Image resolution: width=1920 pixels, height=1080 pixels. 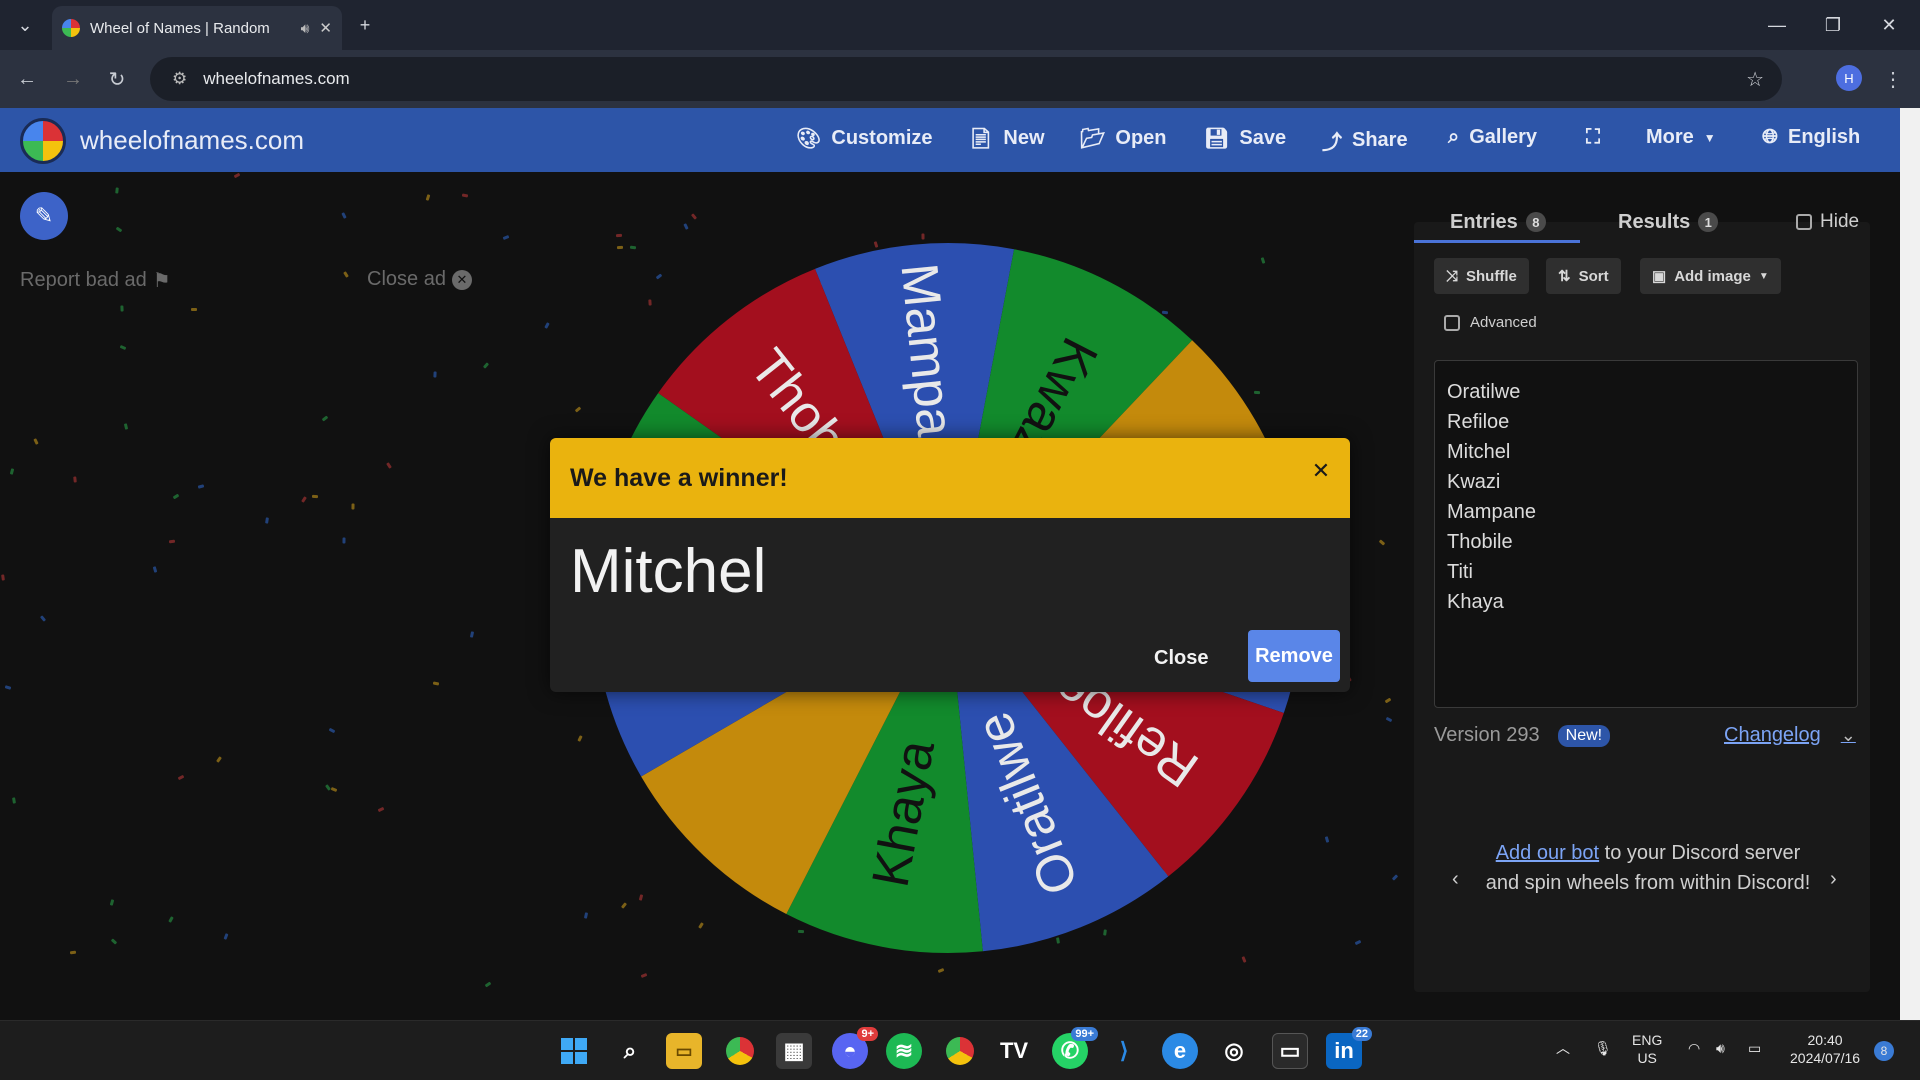 I want to click on discord-icon: ◓ 9+, so click(x=855, y=1048).